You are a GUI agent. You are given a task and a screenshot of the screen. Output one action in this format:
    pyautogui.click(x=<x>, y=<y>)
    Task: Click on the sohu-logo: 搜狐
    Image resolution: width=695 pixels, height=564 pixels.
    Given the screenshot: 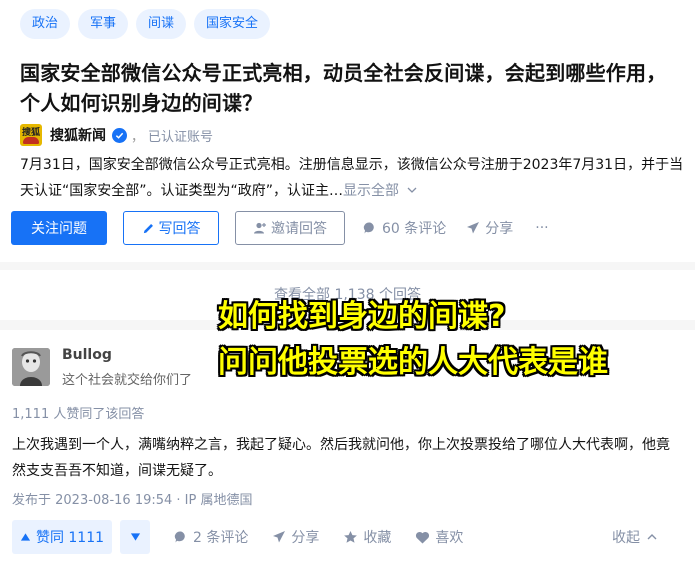 What is the action you would take?
    pyautogui.click(x=31, y=135)
    